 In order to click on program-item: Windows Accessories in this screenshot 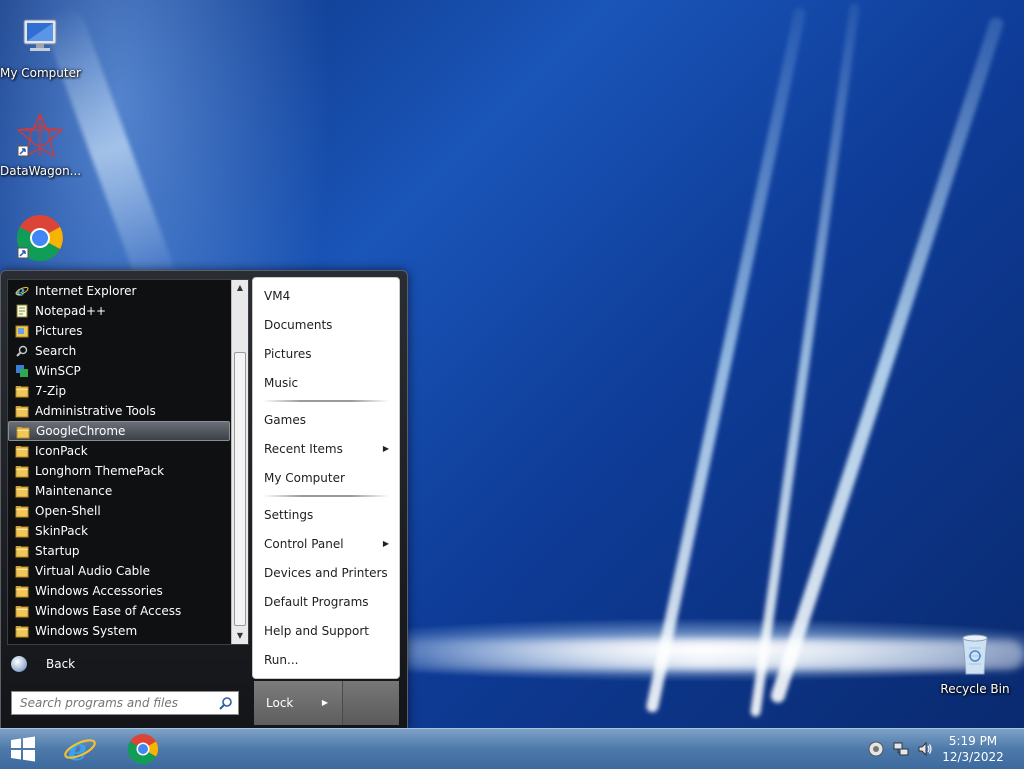, I will do `click(119, 591)`.